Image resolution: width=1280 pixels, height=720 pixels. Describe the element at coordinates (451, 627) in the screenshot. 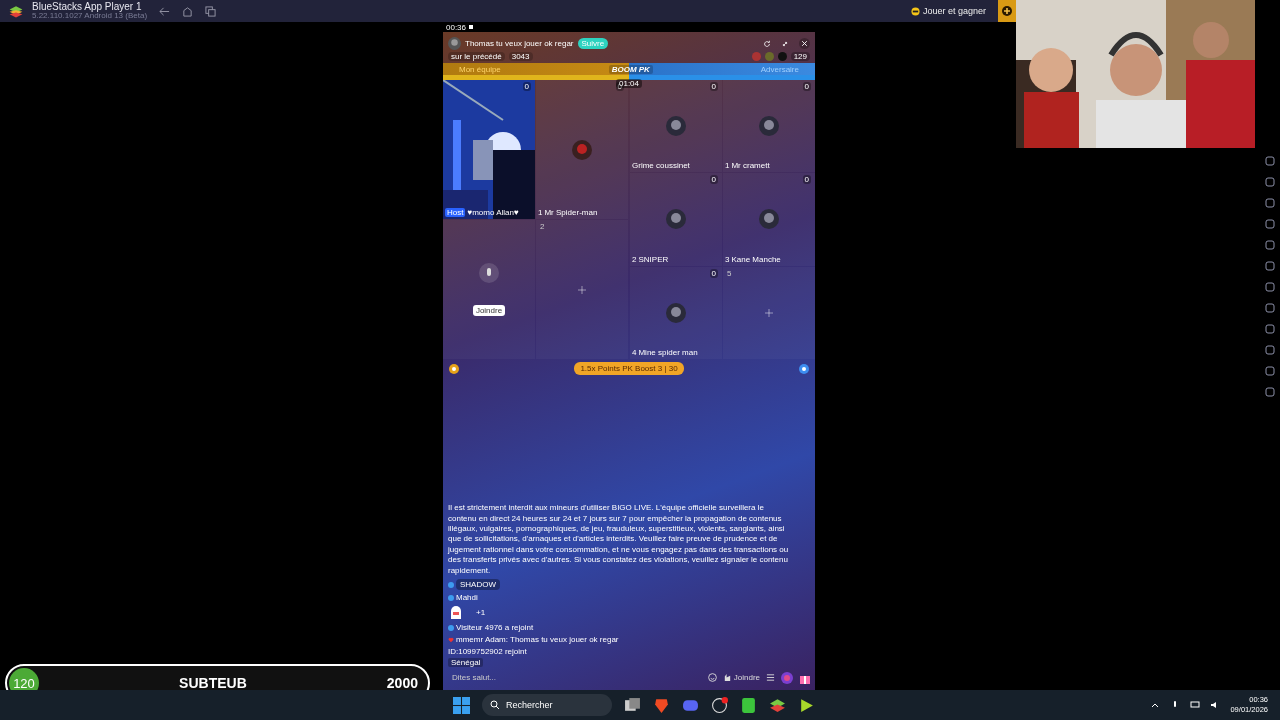

I see `level-badge-icon` at that location.